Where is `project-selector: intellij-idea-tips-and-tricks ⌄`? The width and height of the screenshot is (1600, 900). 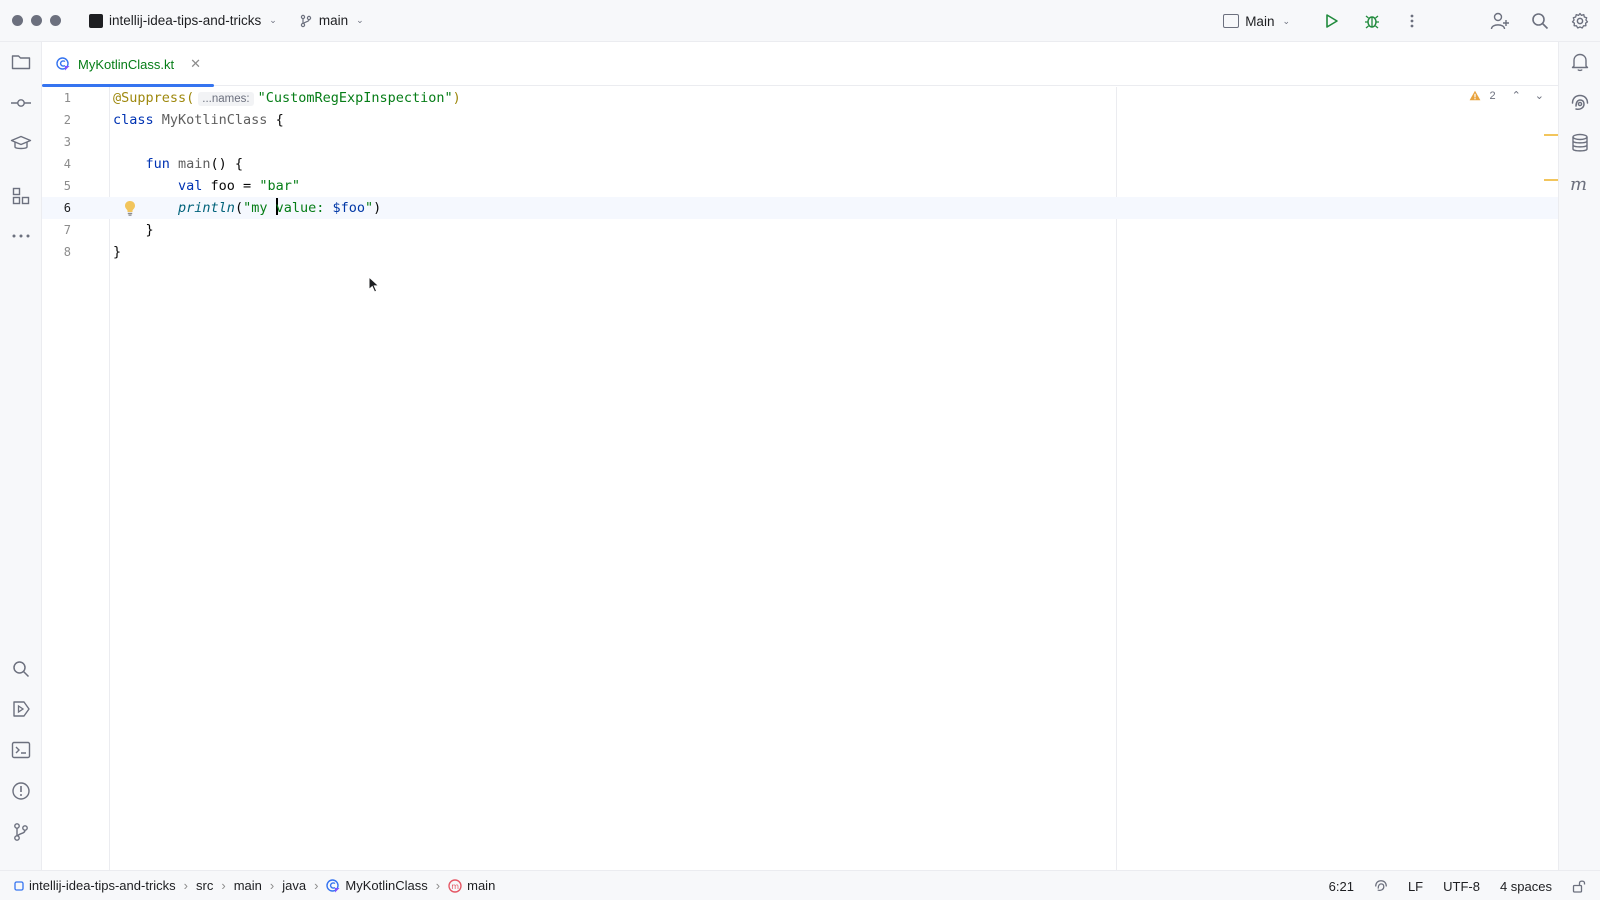 project-selector: intellij-idea-tips-and-tricks ⌄ is located at coordinates (182, 19).